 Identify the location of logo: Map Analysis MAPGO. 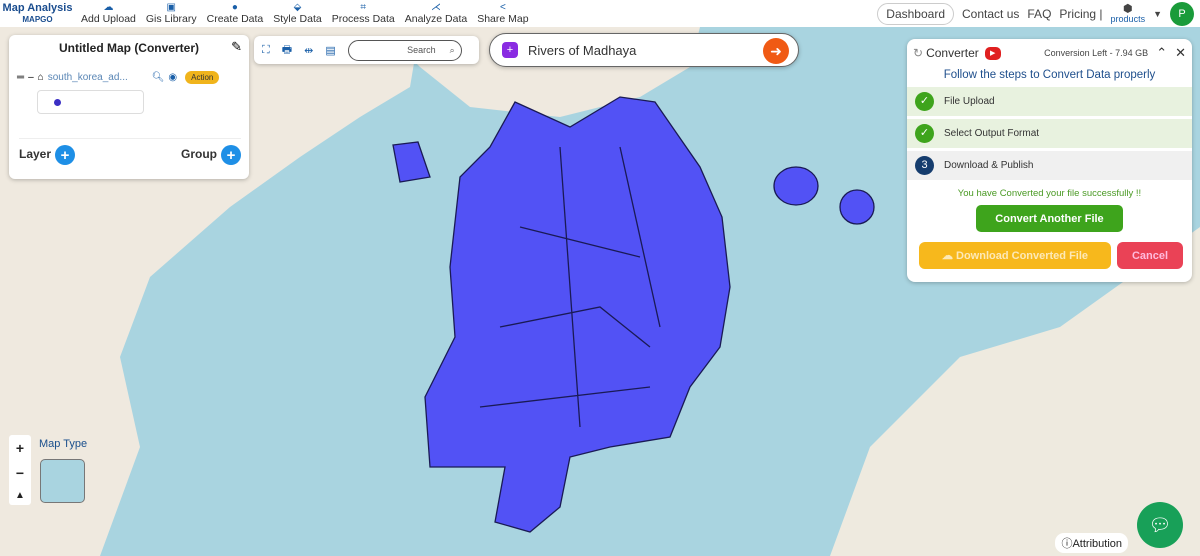
(37, 13).